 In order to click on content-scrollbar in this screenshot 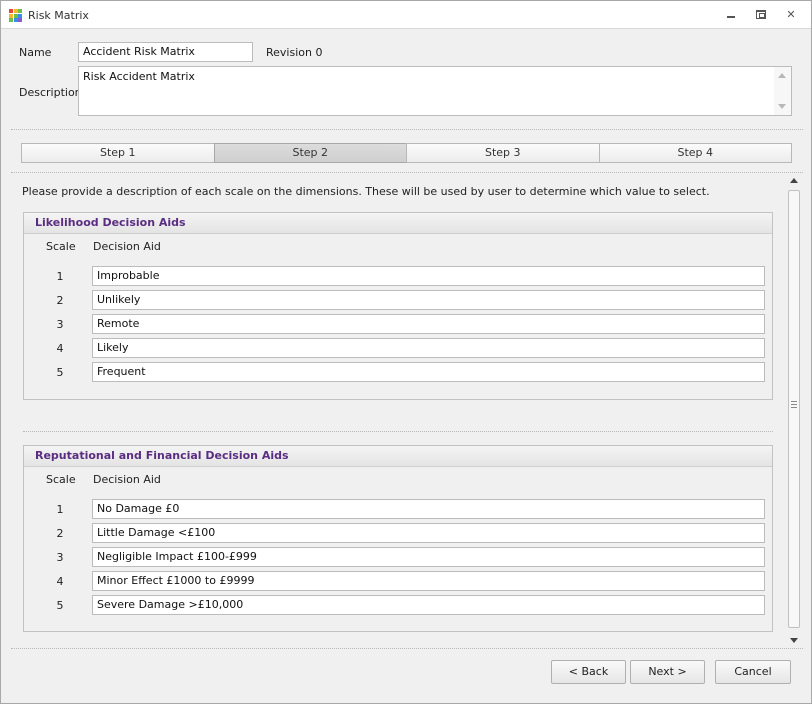, I will do `click(794, 410)`.